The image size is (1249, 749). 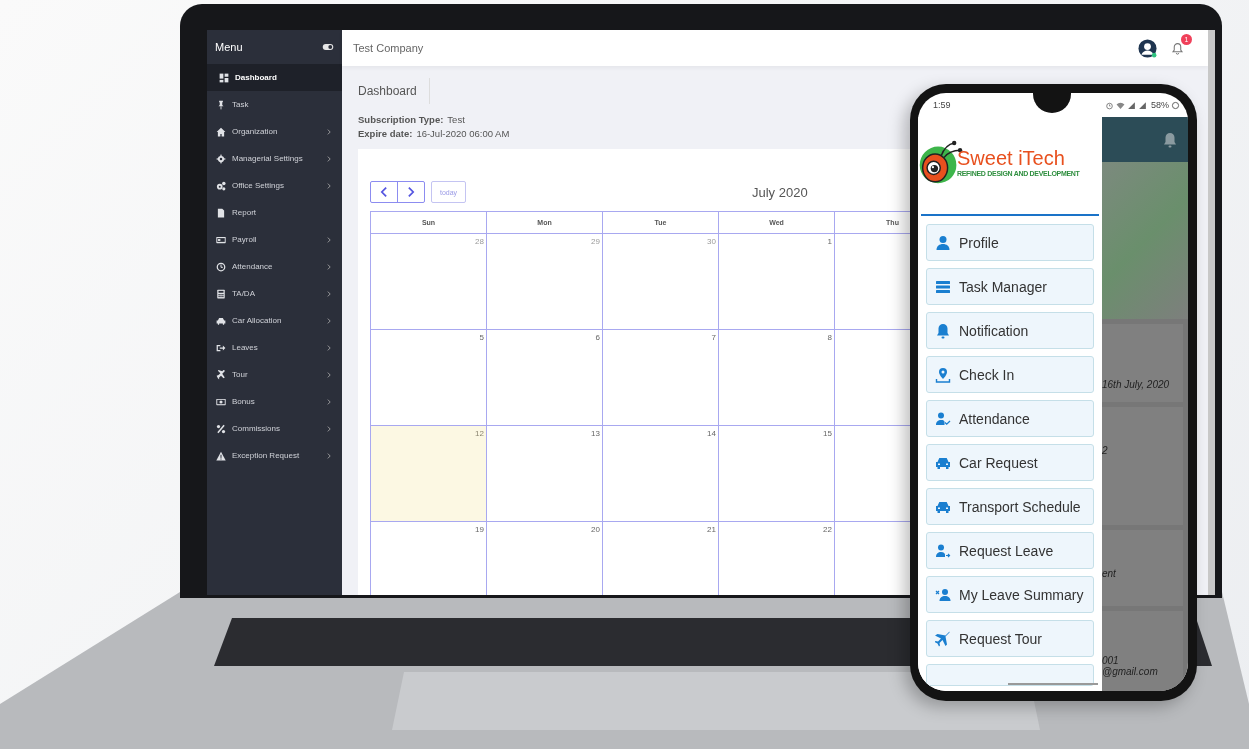 I want to click on logo-name: Sweet iTech, so click(x=1011, y=158).